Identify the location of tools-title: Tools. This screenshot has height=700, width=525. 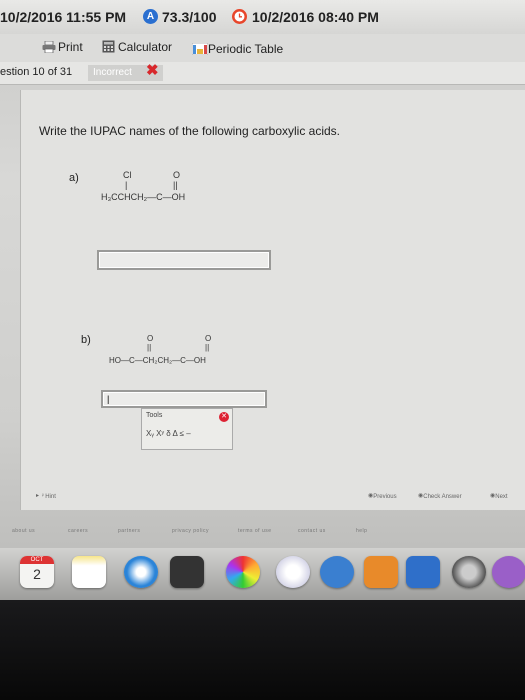
(154, 415).